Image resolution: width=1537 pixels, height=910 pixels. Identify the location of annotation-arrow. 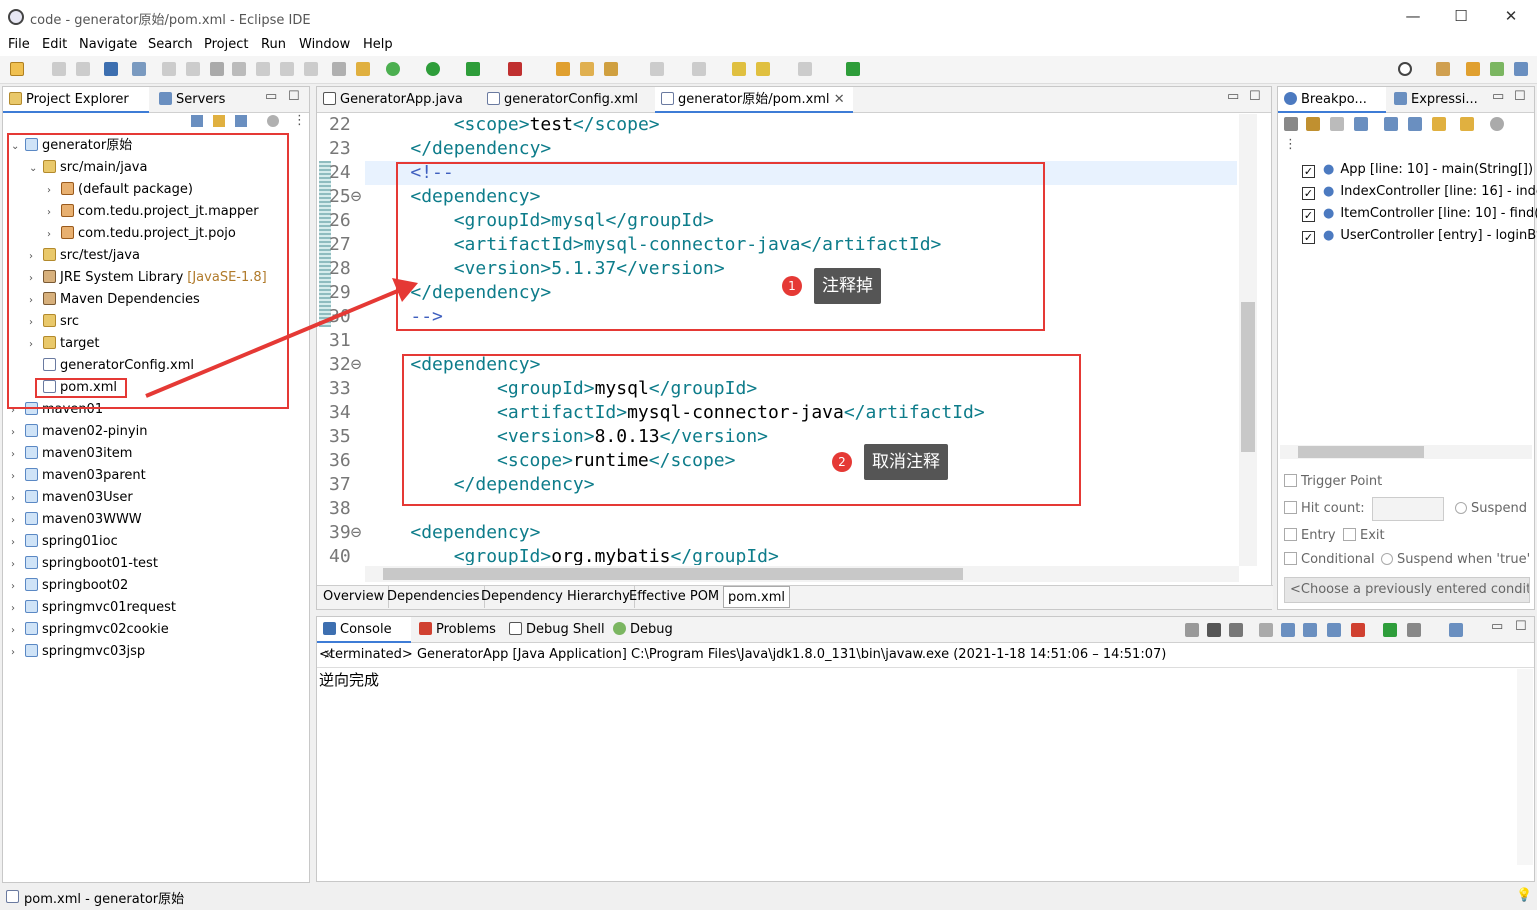
(281, 338).